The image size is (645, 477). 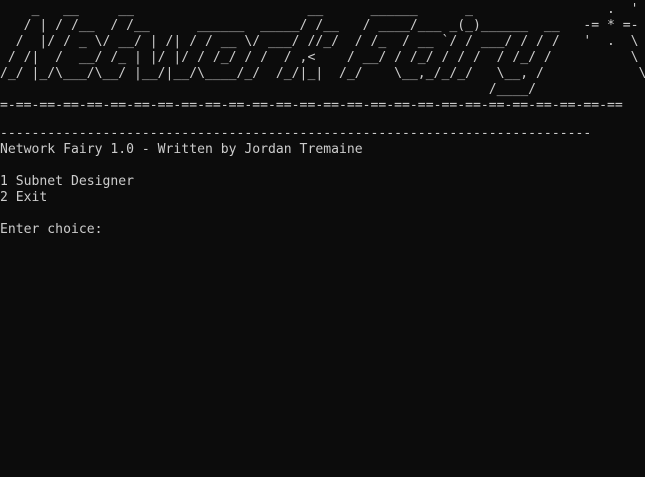 What do you see at coordinates (51, 229) in the screenshot?
I see `input-prompt: Enter choice:` at bounding box center [51, 229].